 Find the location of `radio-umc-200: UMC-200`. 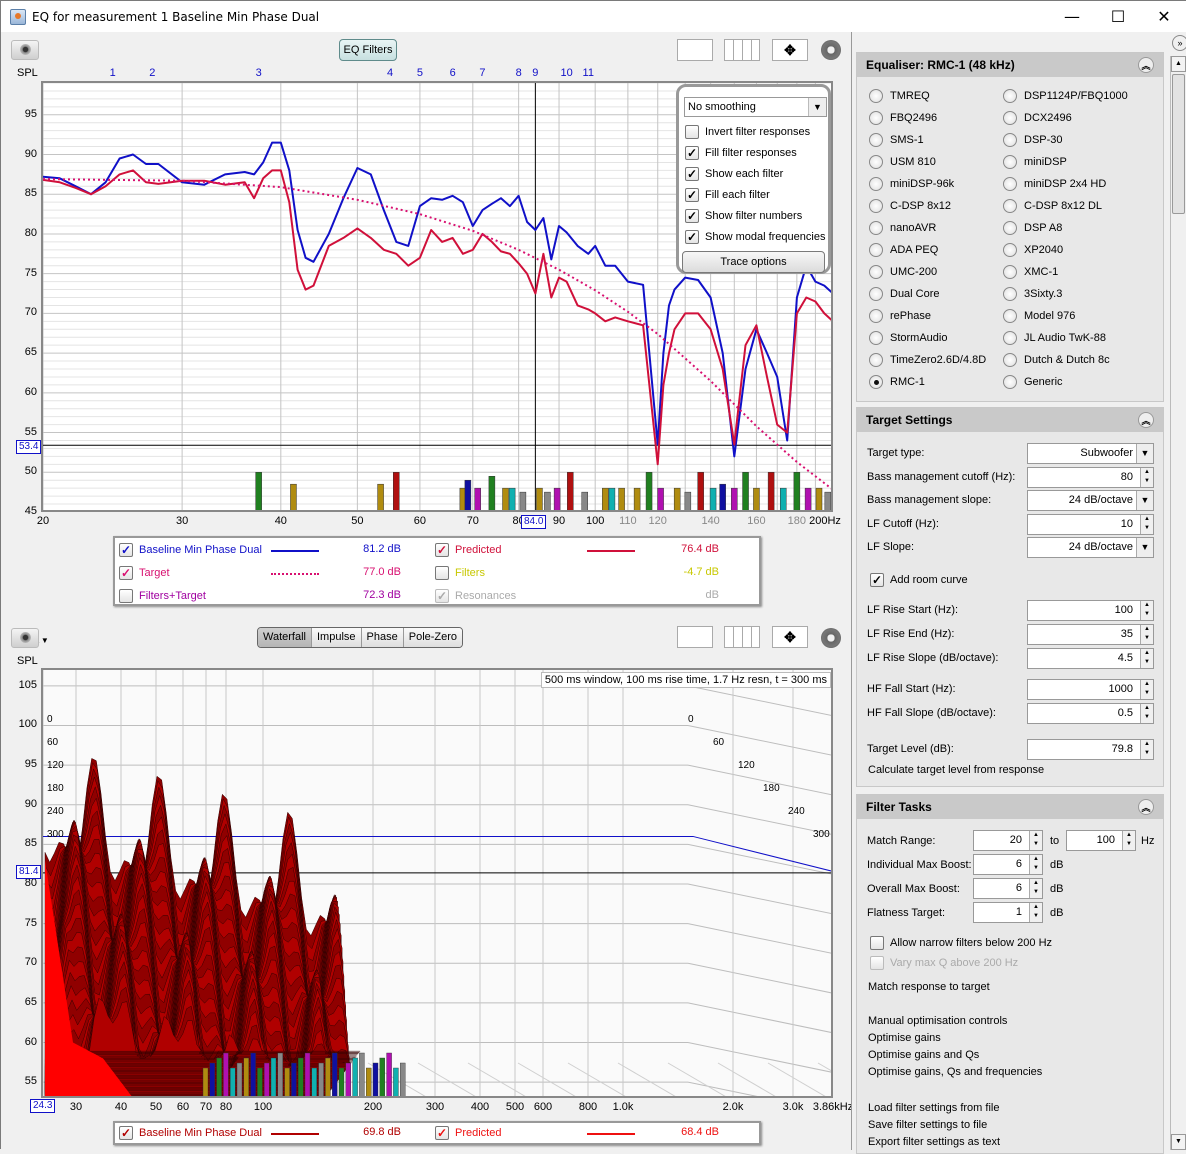

radio-umc-200: UMC-200 is located at coordinates (903, 272).